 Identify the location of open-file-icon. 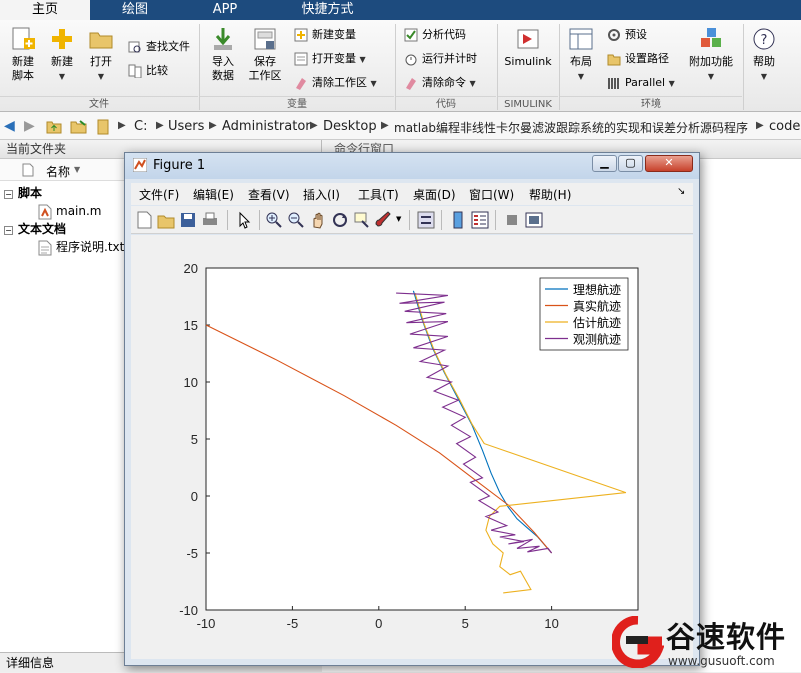
(166, 220).